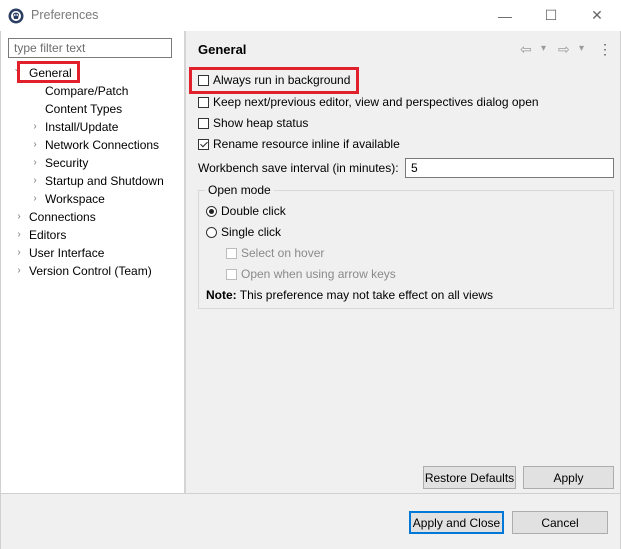 The height and width of the screenshot is (549, 621). What do you see at coordinates (86, 91) in the screenshot?
I see `tree-item-compare-patch: Compare/Patch` at bounding box center [86, 91].